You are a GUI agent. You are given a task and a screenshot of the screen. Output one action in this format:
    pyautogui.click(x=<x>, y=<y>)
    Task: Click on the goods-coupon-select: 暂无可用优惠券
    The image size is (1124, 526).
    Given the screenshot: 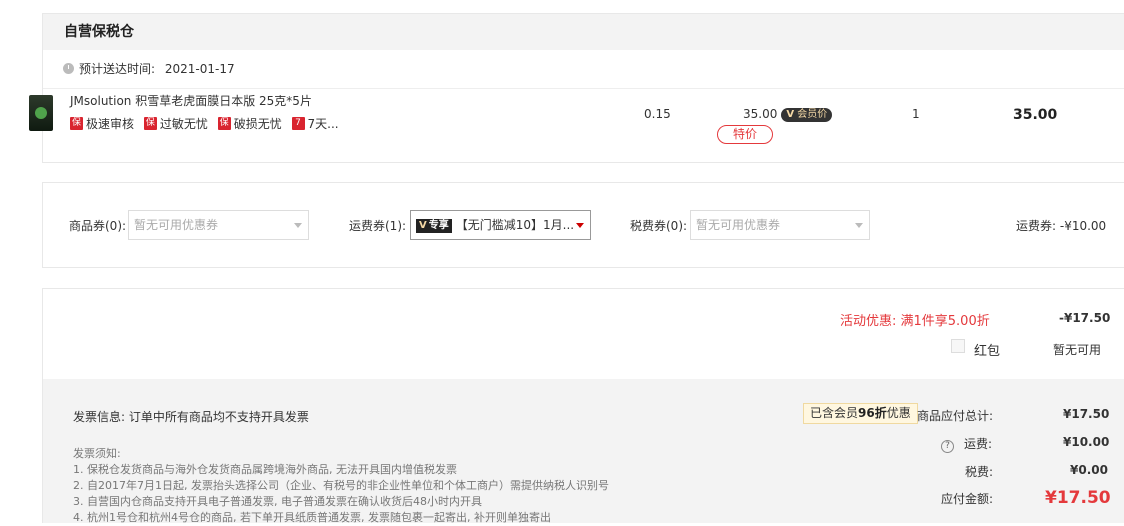 What is the action you would take?
    pyautogui.click(x=218, y=225)
    